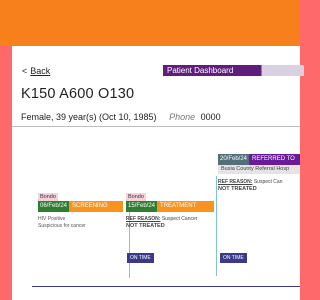 This screenshot has height=300, width=320. I want to click on referral-reason: REF REASON: Suspect Can, so click(259, 182).